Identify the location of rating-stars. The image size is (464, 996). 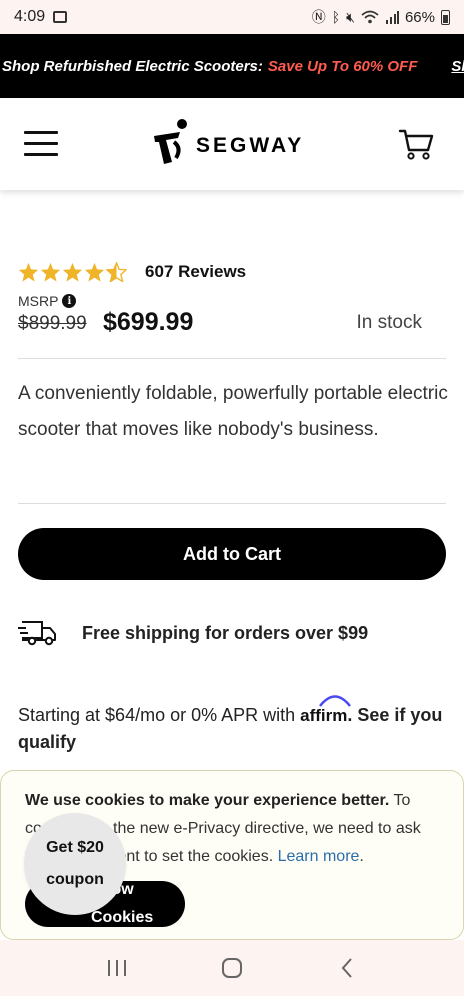
(72, 272).